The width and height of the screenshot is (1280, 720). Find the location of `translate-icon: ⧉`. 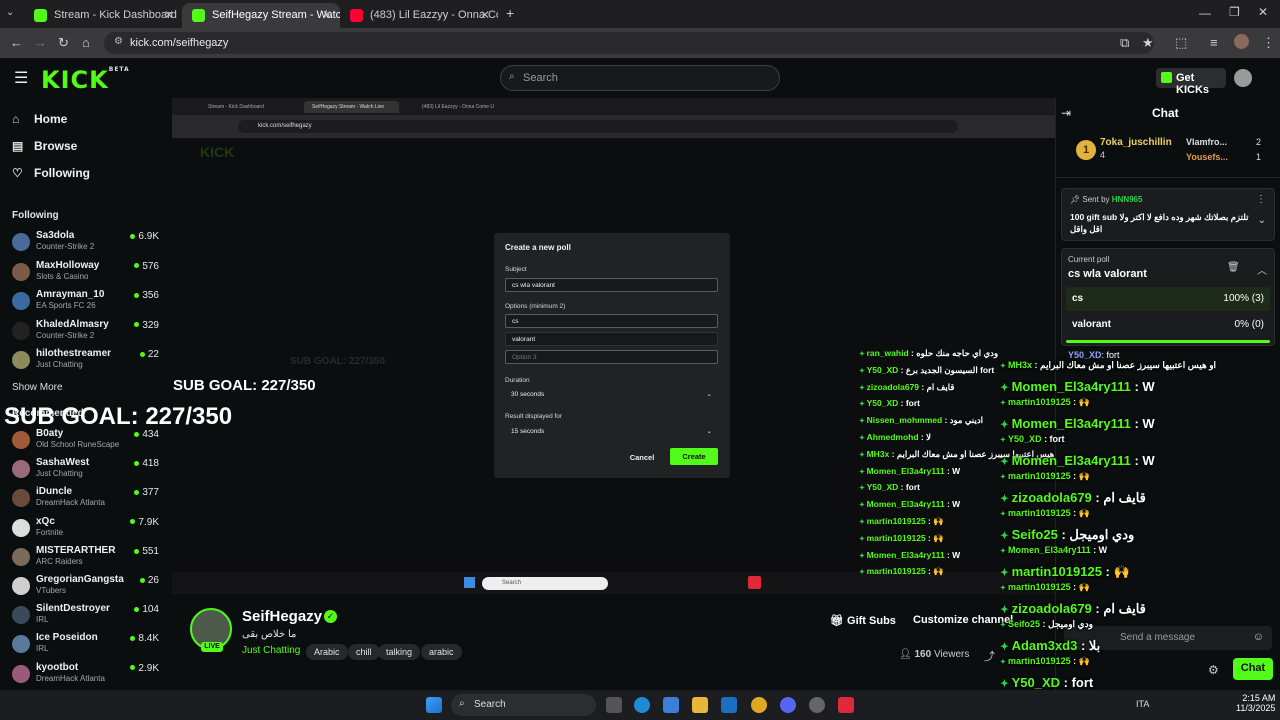

translate-icon: ⧉ is located at coordinates (1124, 43).